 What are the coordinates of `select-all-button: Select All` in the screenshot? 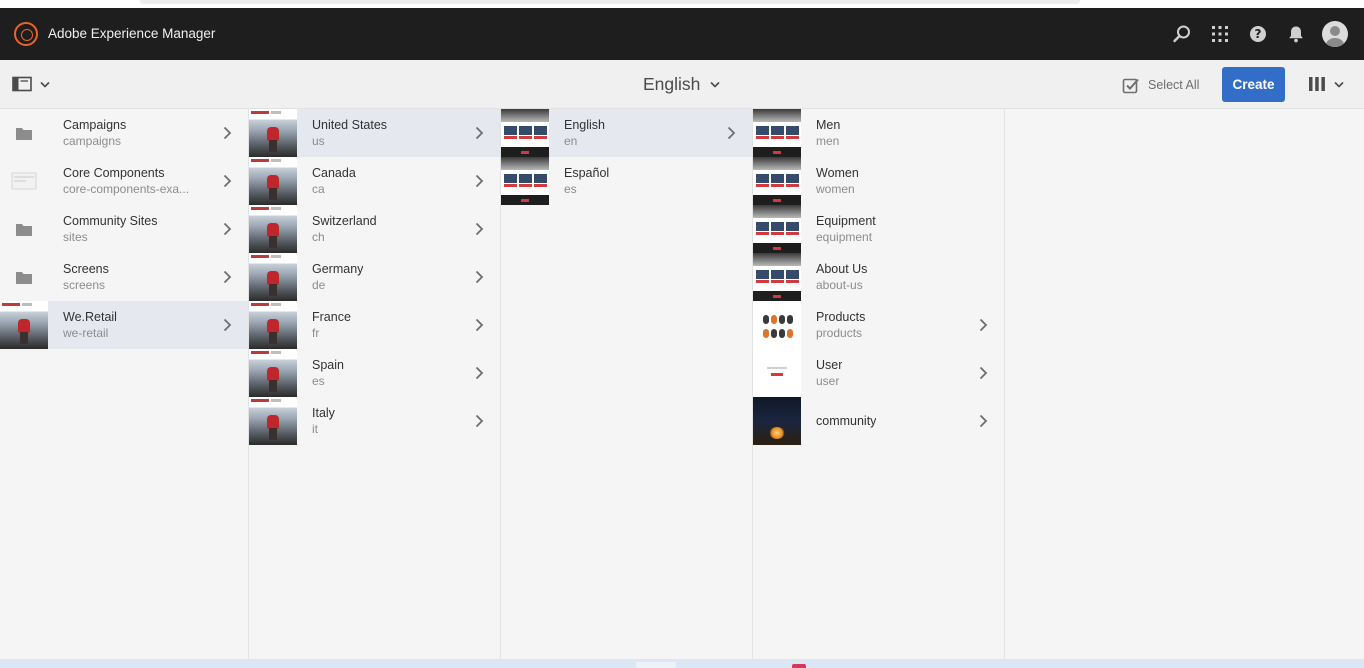 It's located at (1160, 85).